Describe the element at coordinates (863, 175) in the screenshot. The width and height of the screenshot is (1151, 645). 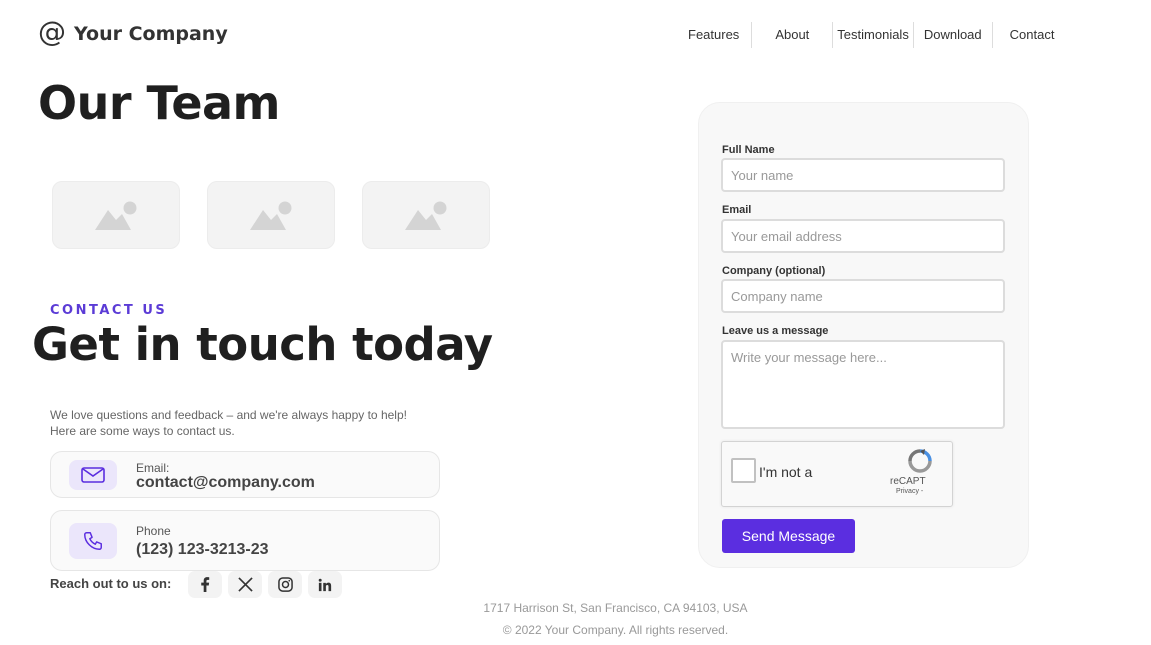
I see `full-name-input` at that location.